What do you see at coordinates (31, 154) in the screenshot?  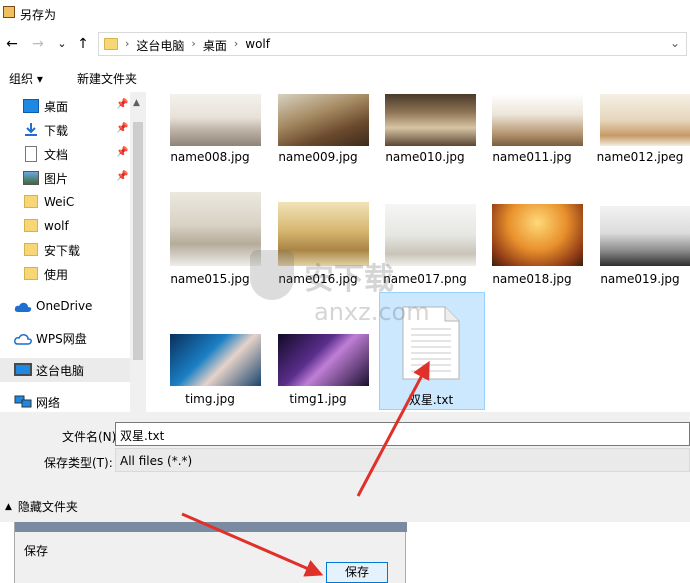 I see `document-icon` at bounding box center [31, 154].